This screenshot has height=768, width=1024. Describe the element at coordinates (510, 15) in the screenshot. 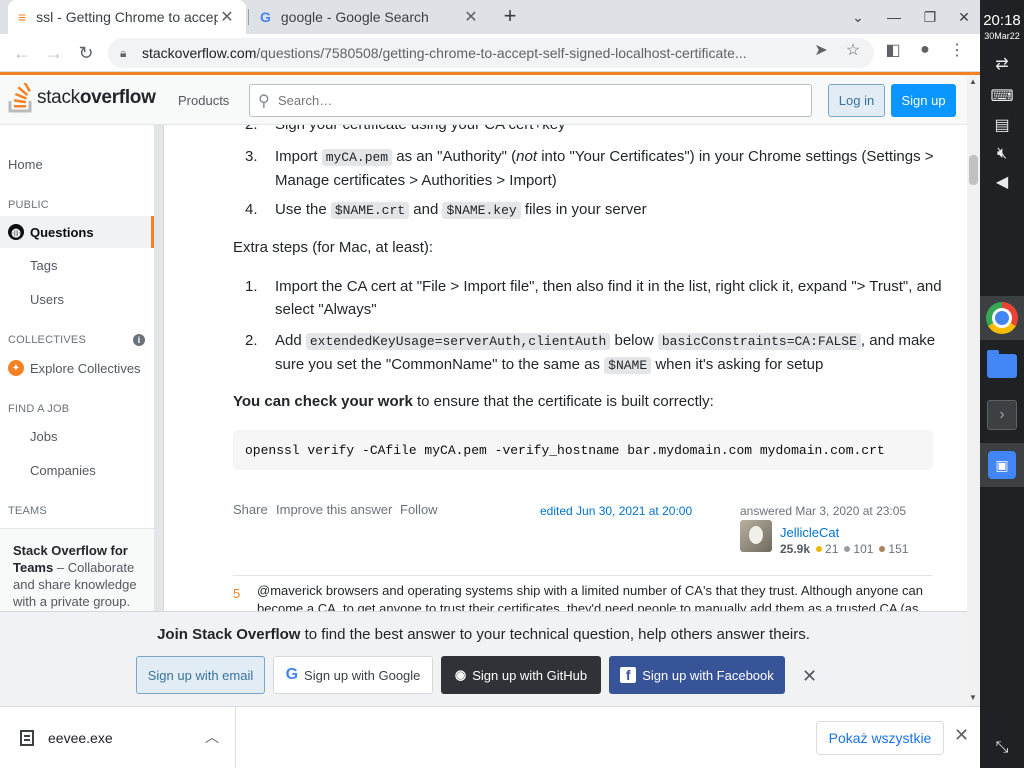

I see `new-tab-button: +` at that location.